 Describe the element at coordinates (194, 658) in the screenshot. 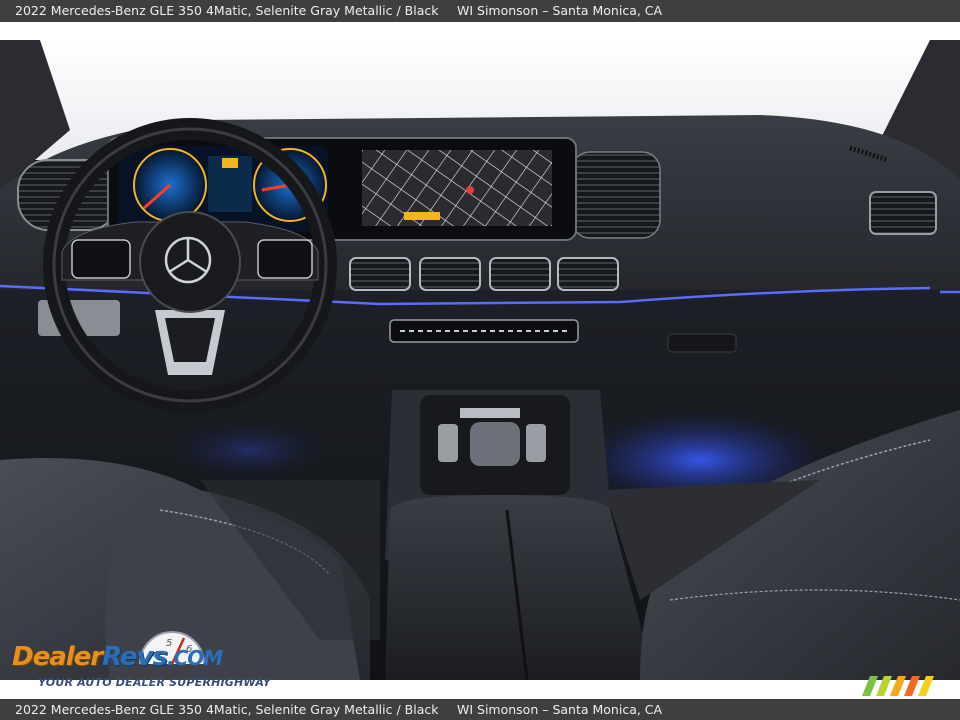

I see `wordmark-com: .COM` at that location.